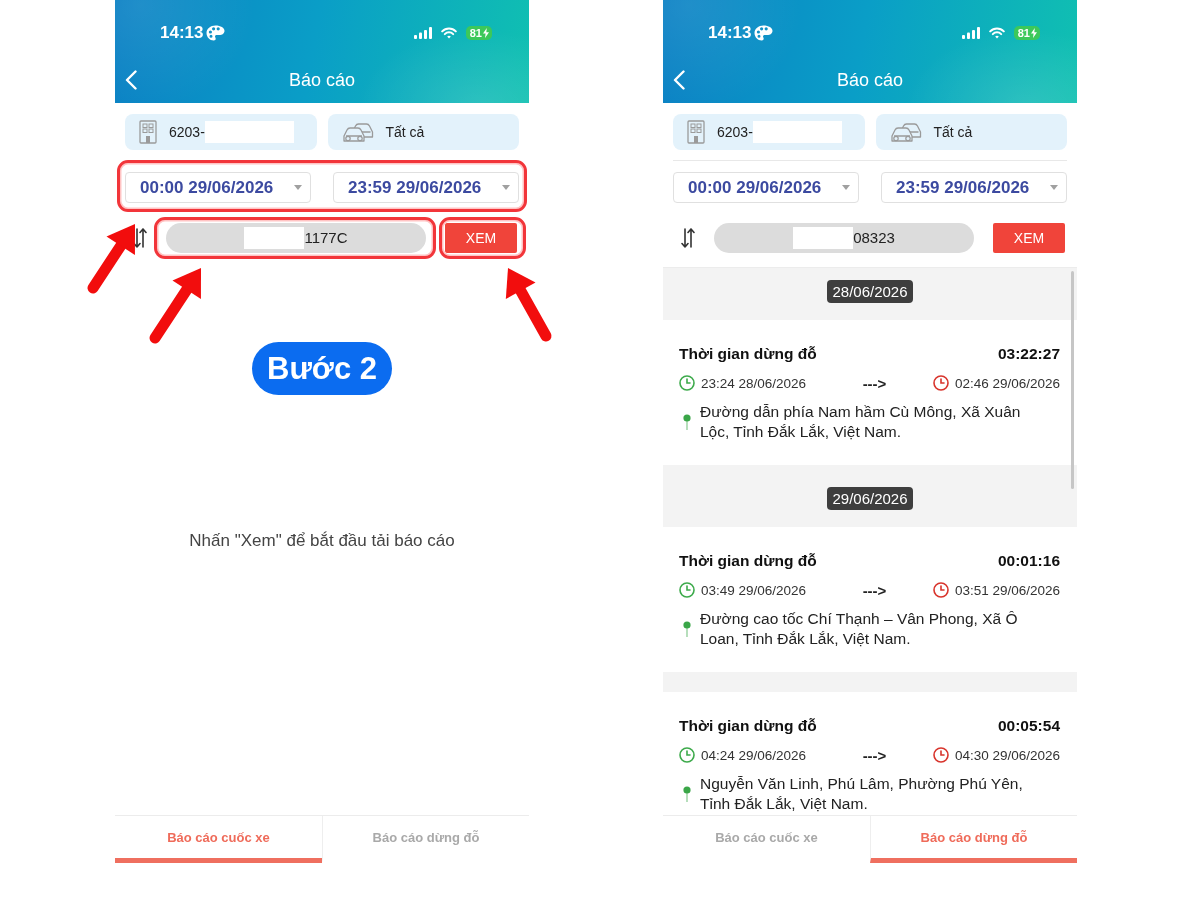 The height and width of the screenshot is (900, 1200). I want to click on date-chip: 29/06/2026, so click(870, 498).